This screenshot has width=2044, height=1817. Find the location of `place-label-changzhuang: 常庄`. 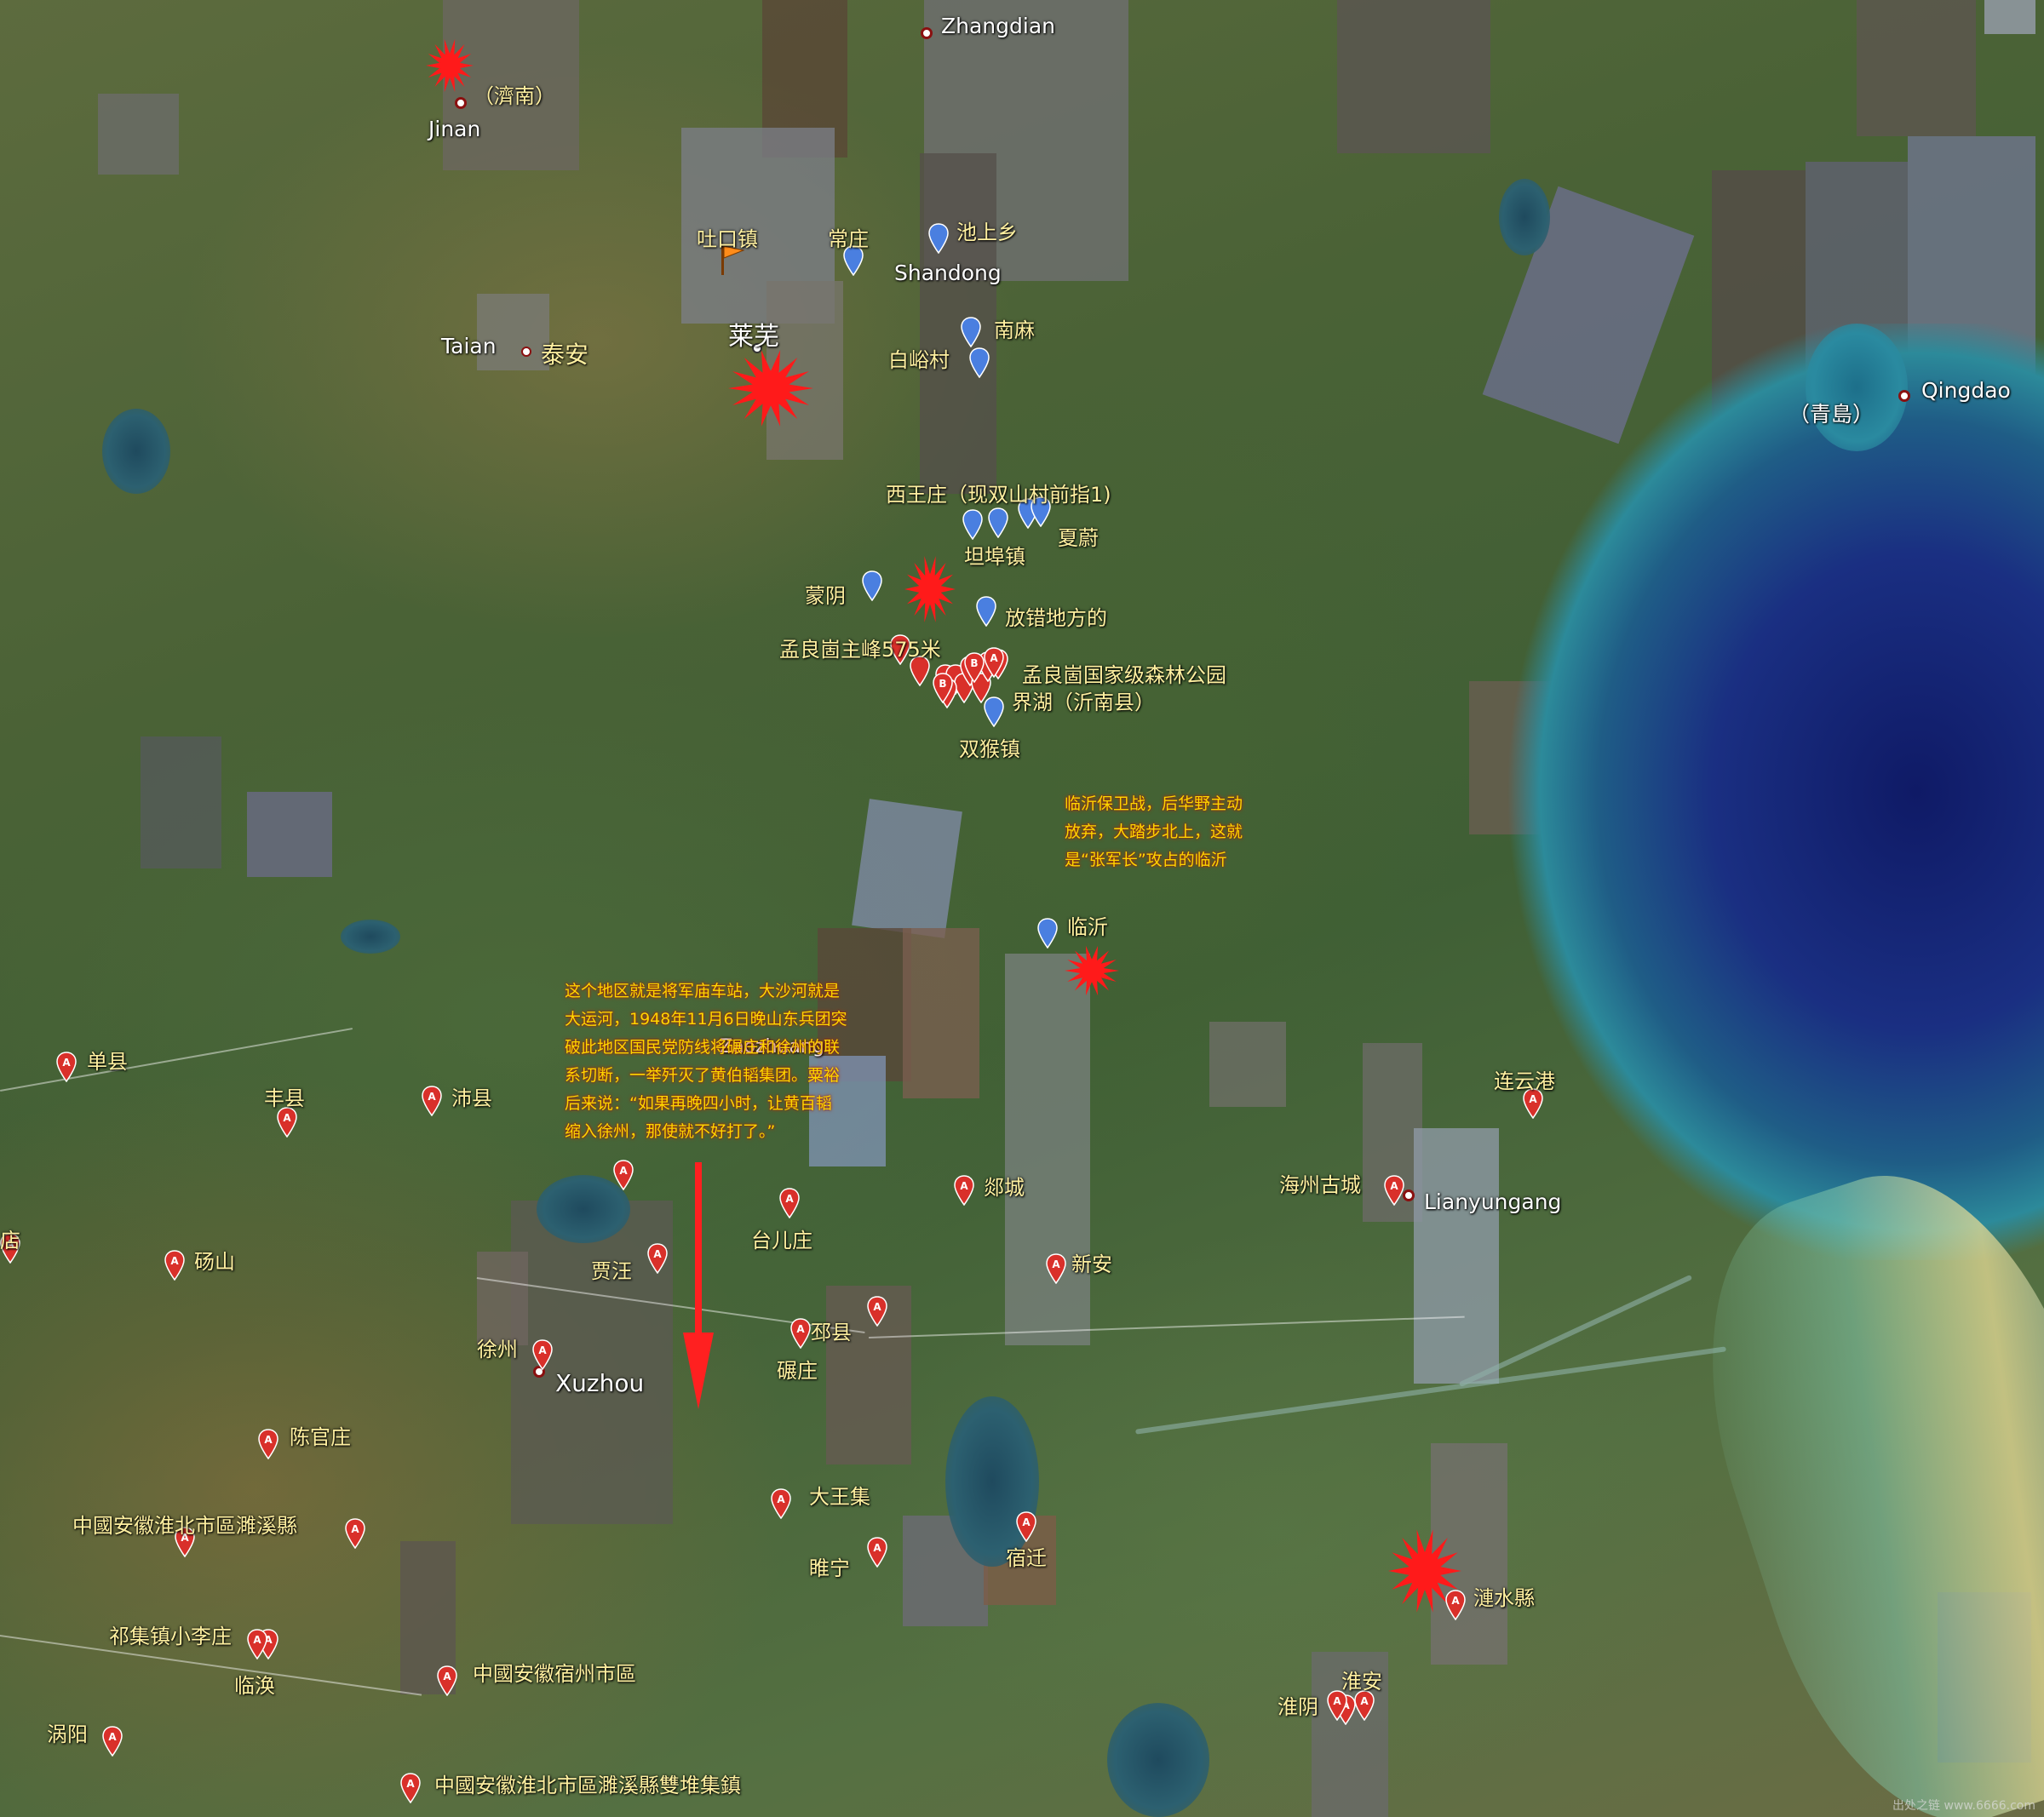

place-label-changzhuang: 常庄 is located at coordinates (848, 239).